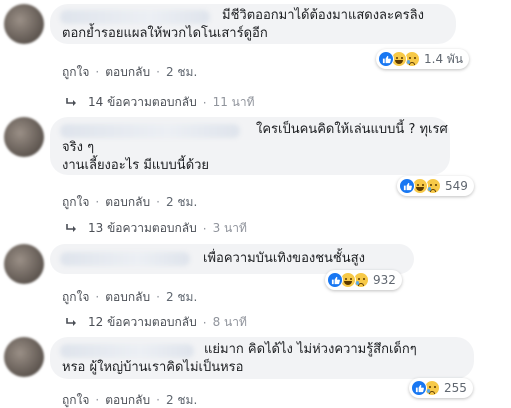  Describe the element at coordinates (229, 228) in the screenshot. I see `replies-time: 3 นาที` at that location.